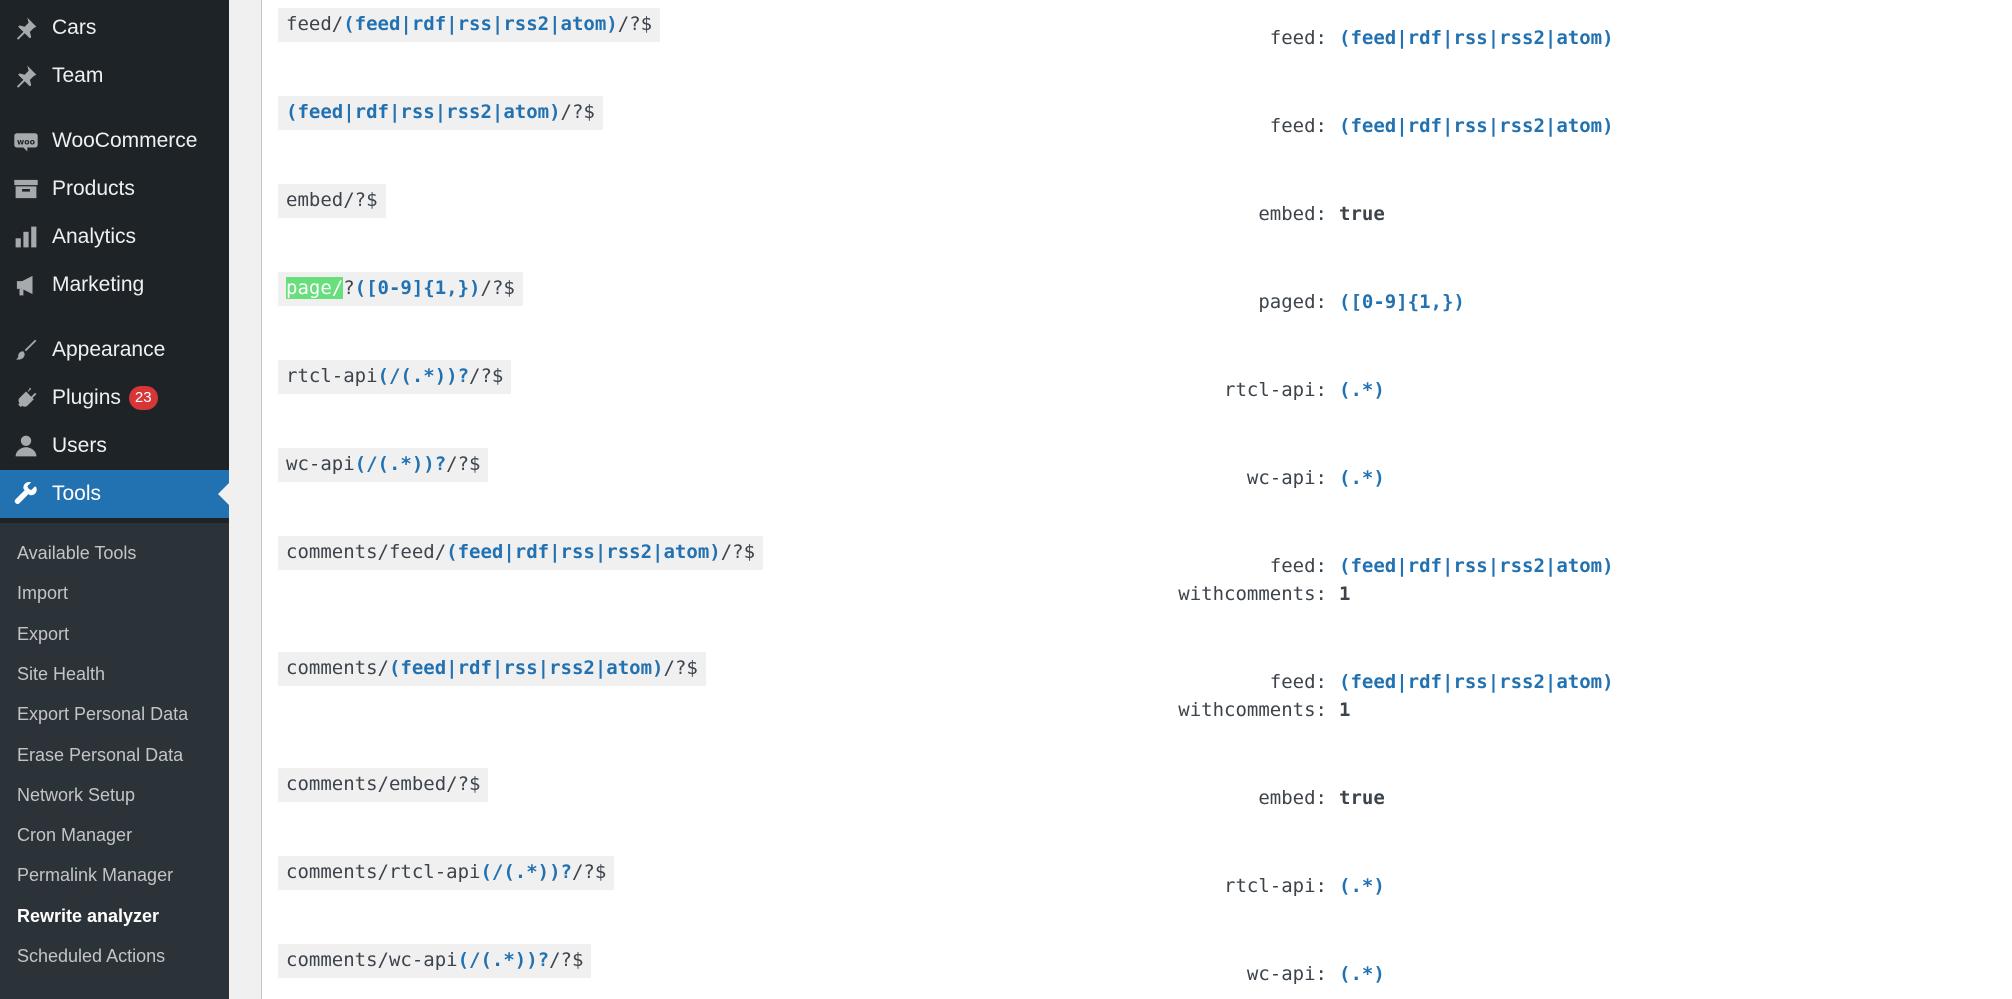 Image resolution: width=2012 pixels, height=999 pixels. What do you see at coordinates (332, 376) in the screenshot?
I see `regex-literal: rtcl-api` at bounding box center [332, 376].